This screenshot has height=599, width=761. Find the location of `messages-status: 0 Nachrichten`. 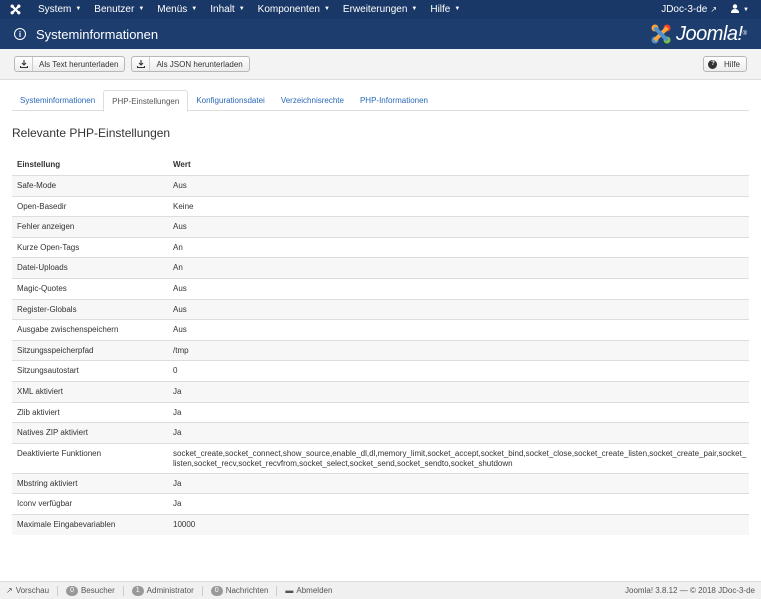

messages-status: 0 Nachrichten is located at coordinates (234, 590).